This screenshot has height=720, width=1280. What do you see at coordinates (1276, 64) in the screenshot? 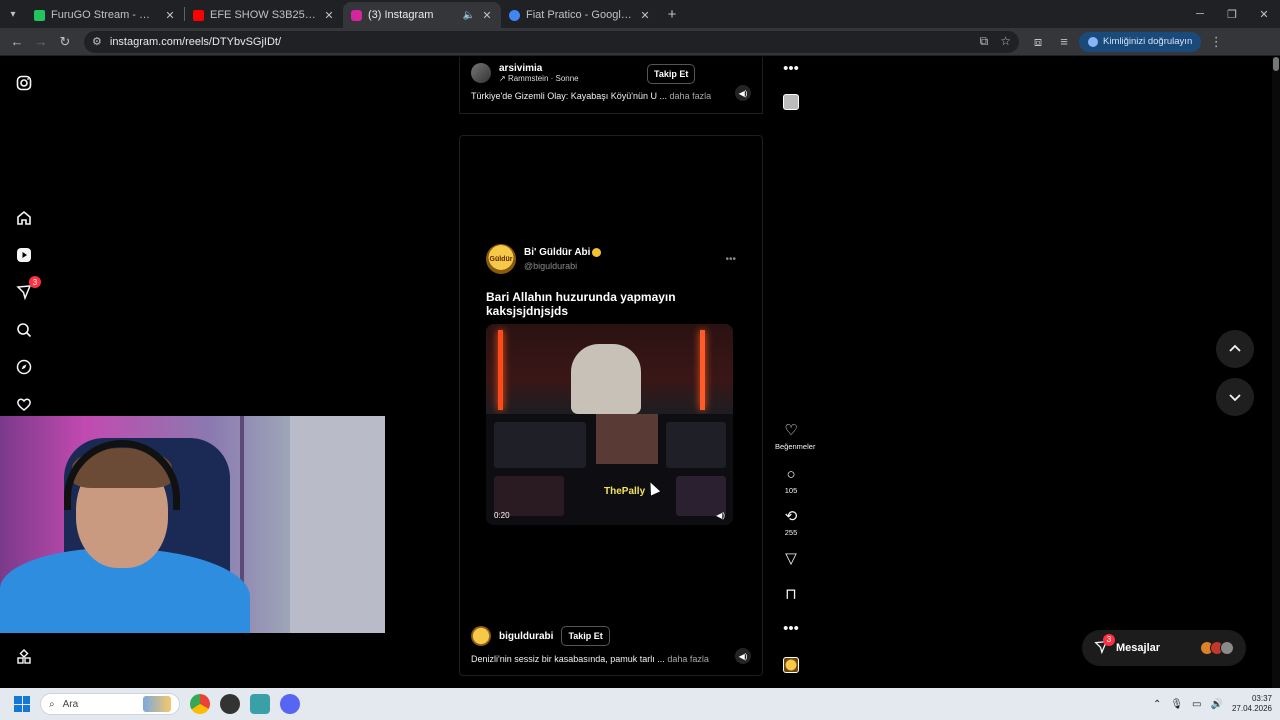
I see `scrollbar-thumb` at bounding box center [1276, 64].